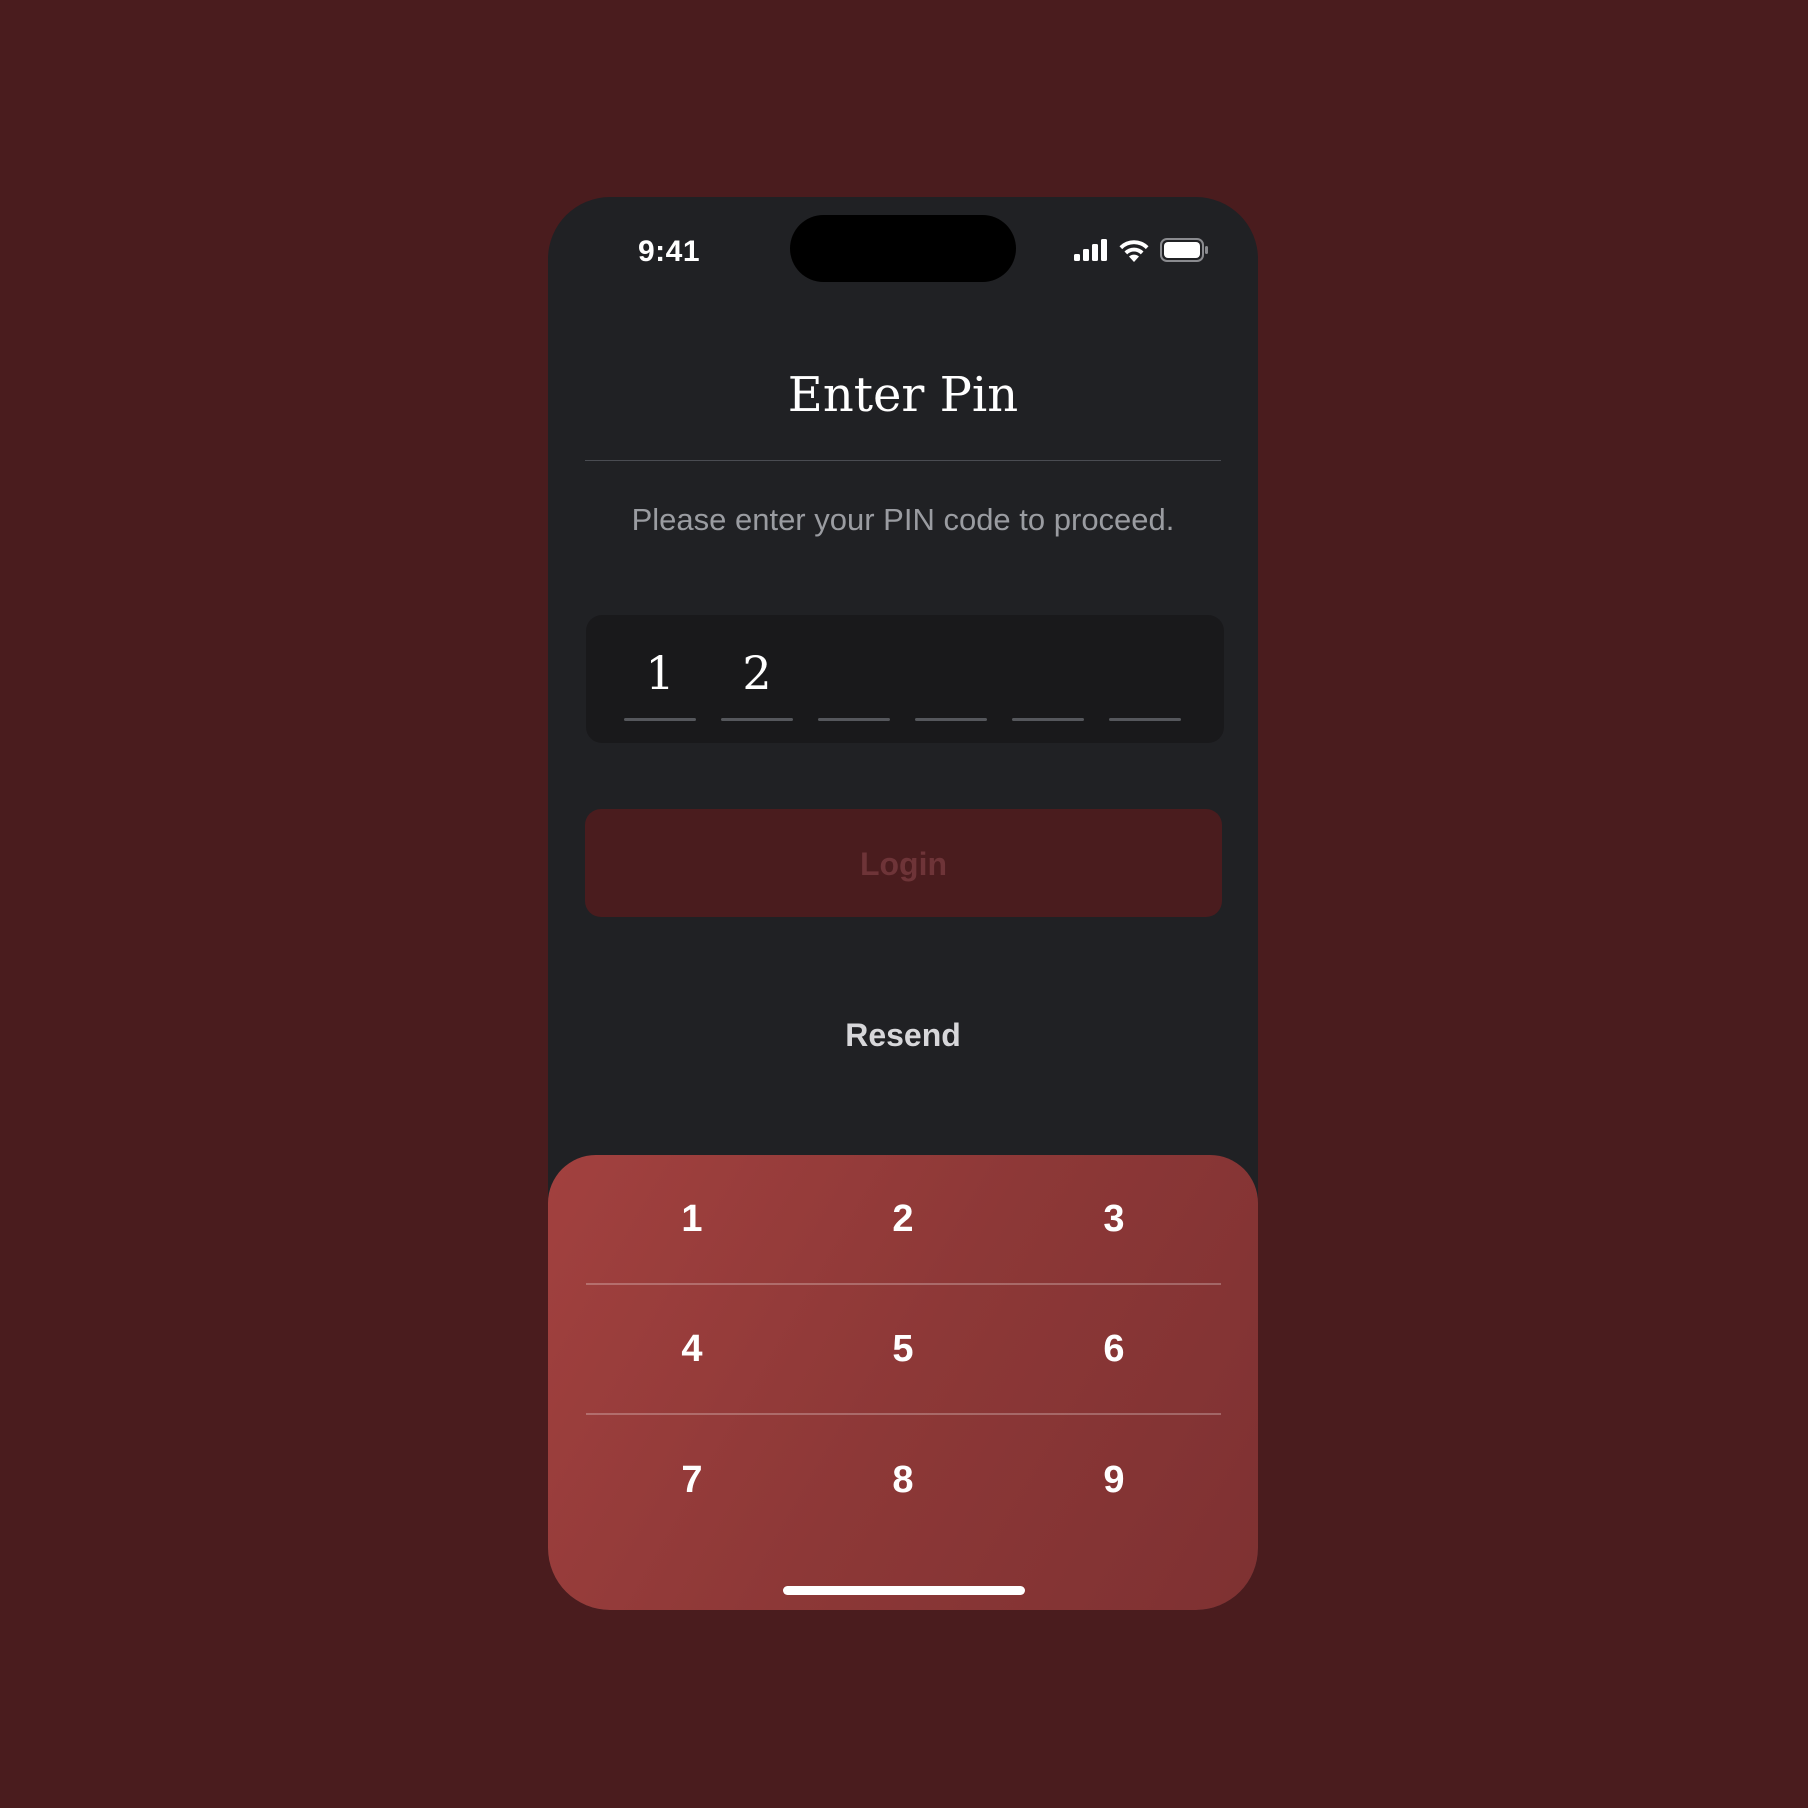 This screenshot has height=1808, width=1808. I want to click on pin-slot-1: 1, so click(660, 682).